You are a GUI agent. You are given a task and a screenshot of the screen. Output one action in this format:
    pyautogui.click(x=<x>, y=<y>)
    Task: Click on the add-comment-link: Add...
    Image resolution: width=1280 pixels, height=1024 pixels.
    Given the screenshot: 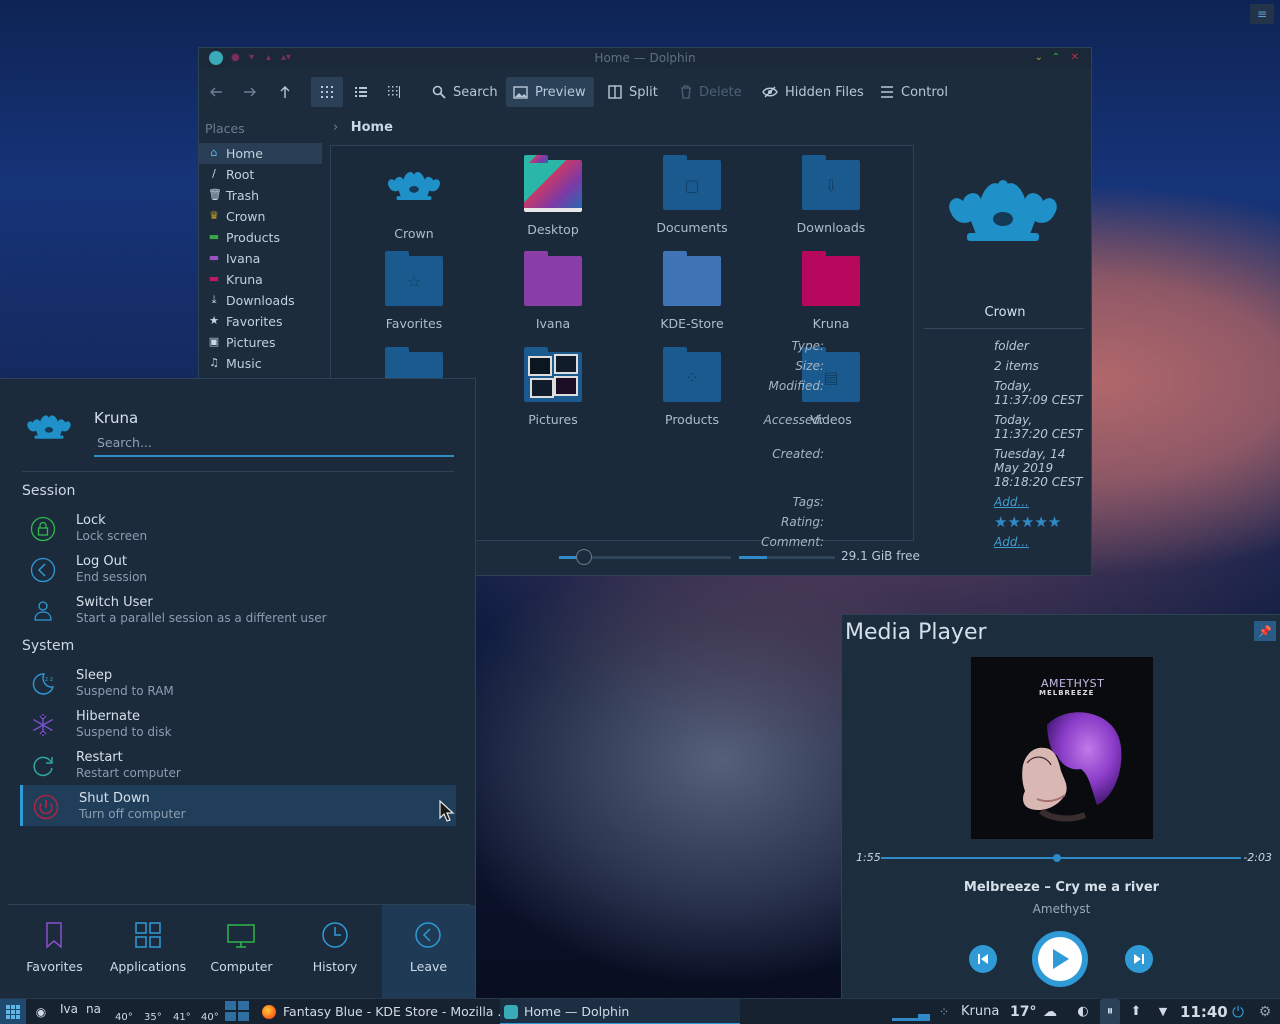 What is the action you would take?
    pyautogui.click(x=1040, y=542)
    